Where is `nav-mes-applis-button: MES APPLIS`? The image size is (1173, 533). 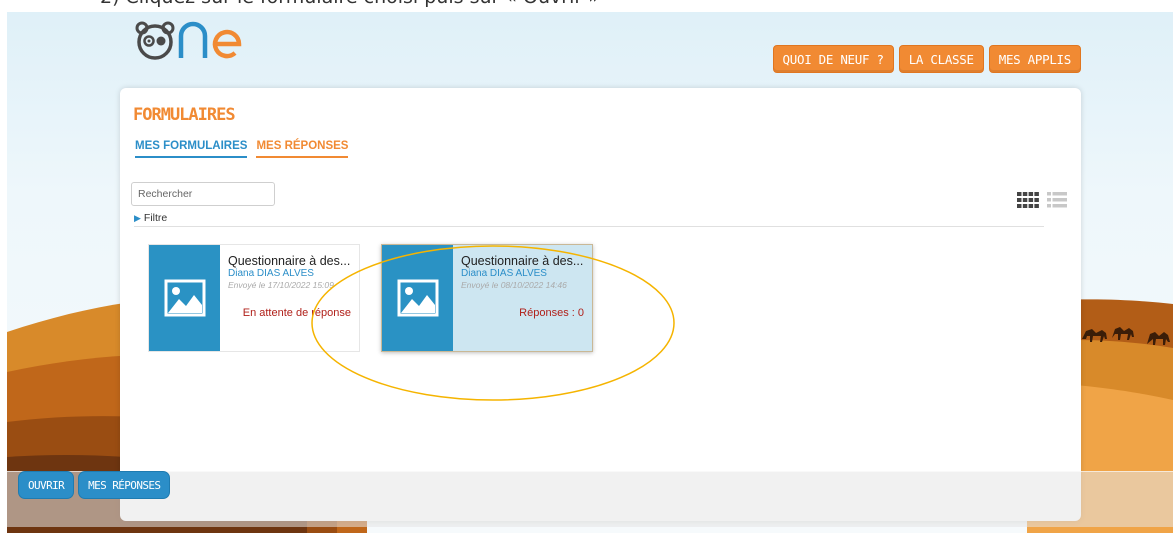
nav-mes-applis-button: MES APPLIS is located at coordinates (1034, 59).